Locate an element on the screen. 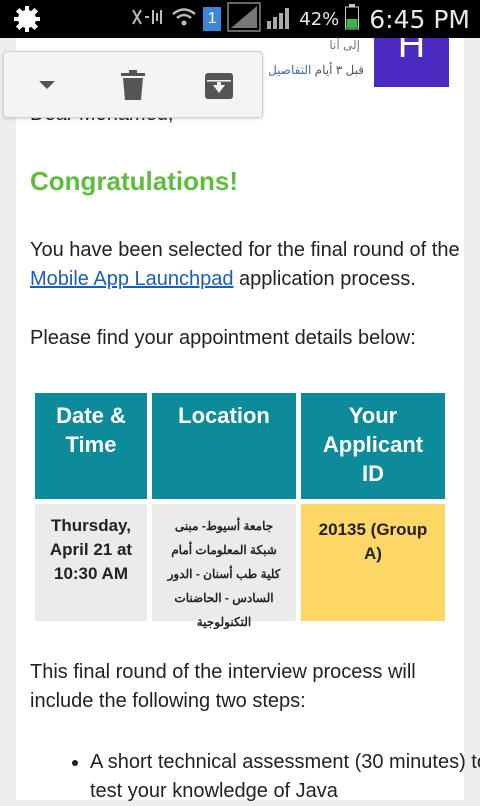  details-link: التفاصيل is located at coordinates (289, 70).